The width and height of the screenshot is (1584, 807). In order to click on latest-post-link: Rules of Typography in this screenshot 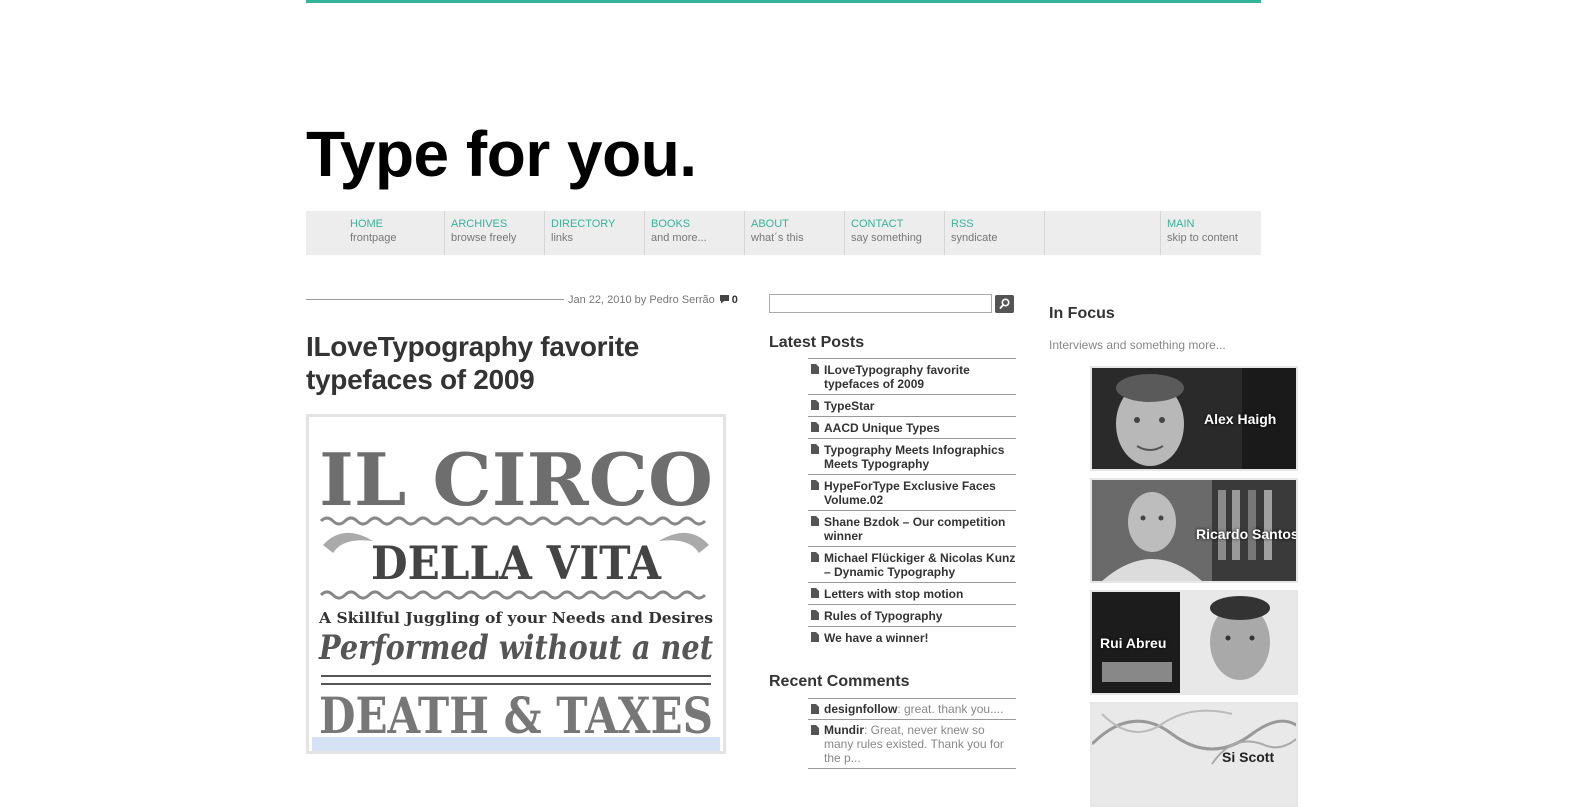, I will do `click(883, 616)`.